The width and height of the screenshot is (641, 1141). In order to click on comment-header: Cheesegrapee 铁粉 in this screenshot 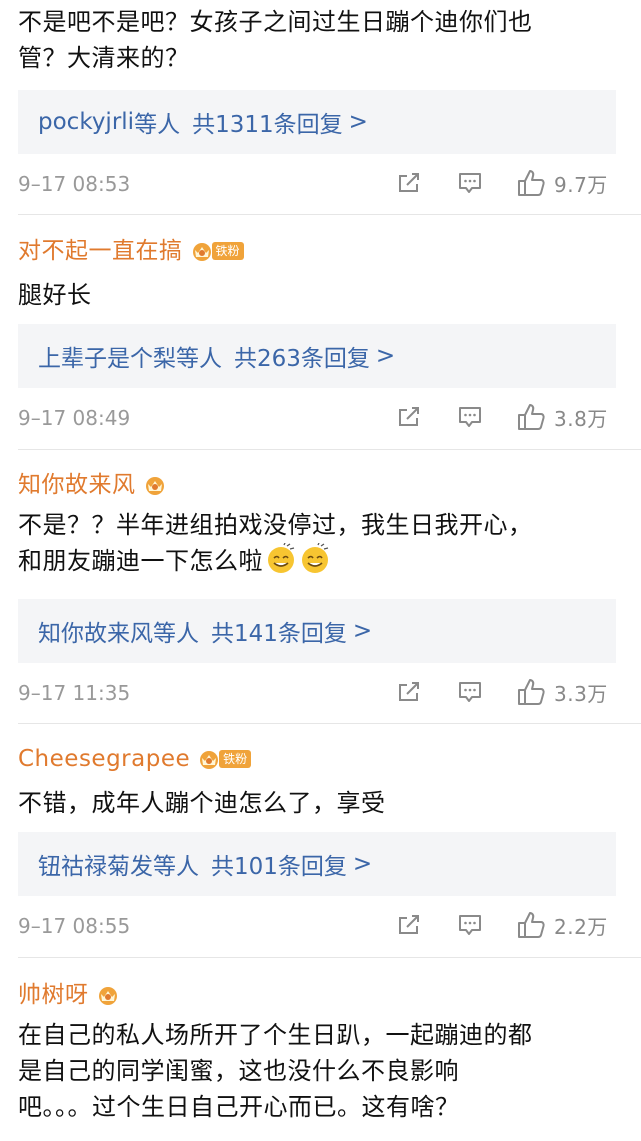, I will do `click(135, 759)`.